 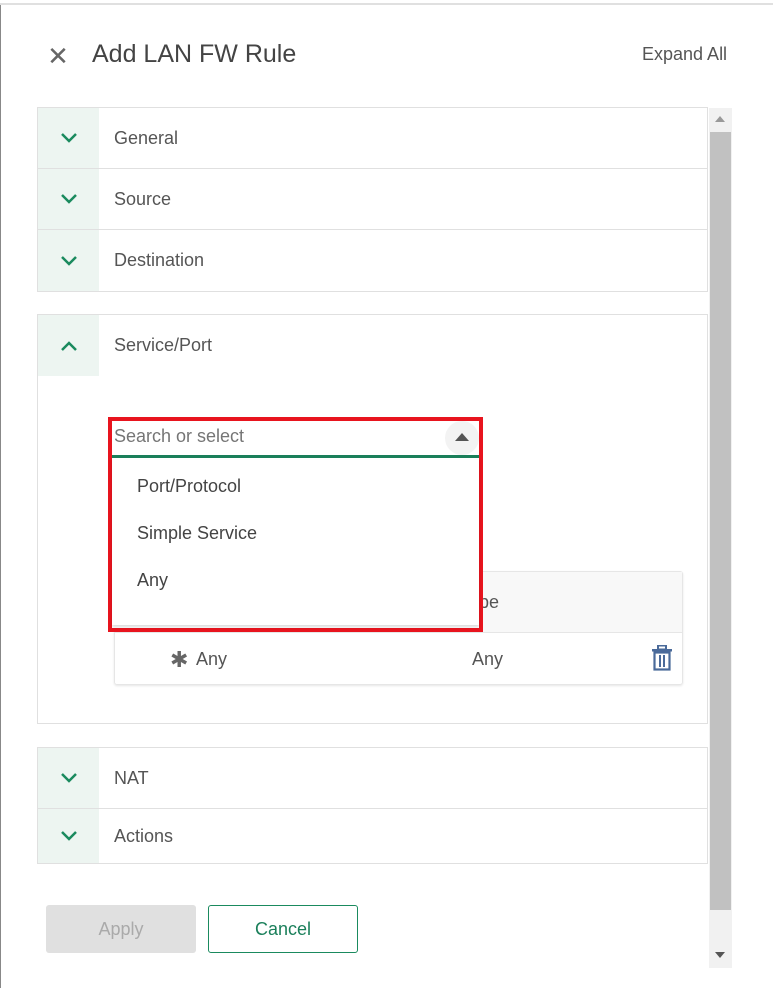 I want to click on asterisk-icon: ✱, so click(x=179, y=659).